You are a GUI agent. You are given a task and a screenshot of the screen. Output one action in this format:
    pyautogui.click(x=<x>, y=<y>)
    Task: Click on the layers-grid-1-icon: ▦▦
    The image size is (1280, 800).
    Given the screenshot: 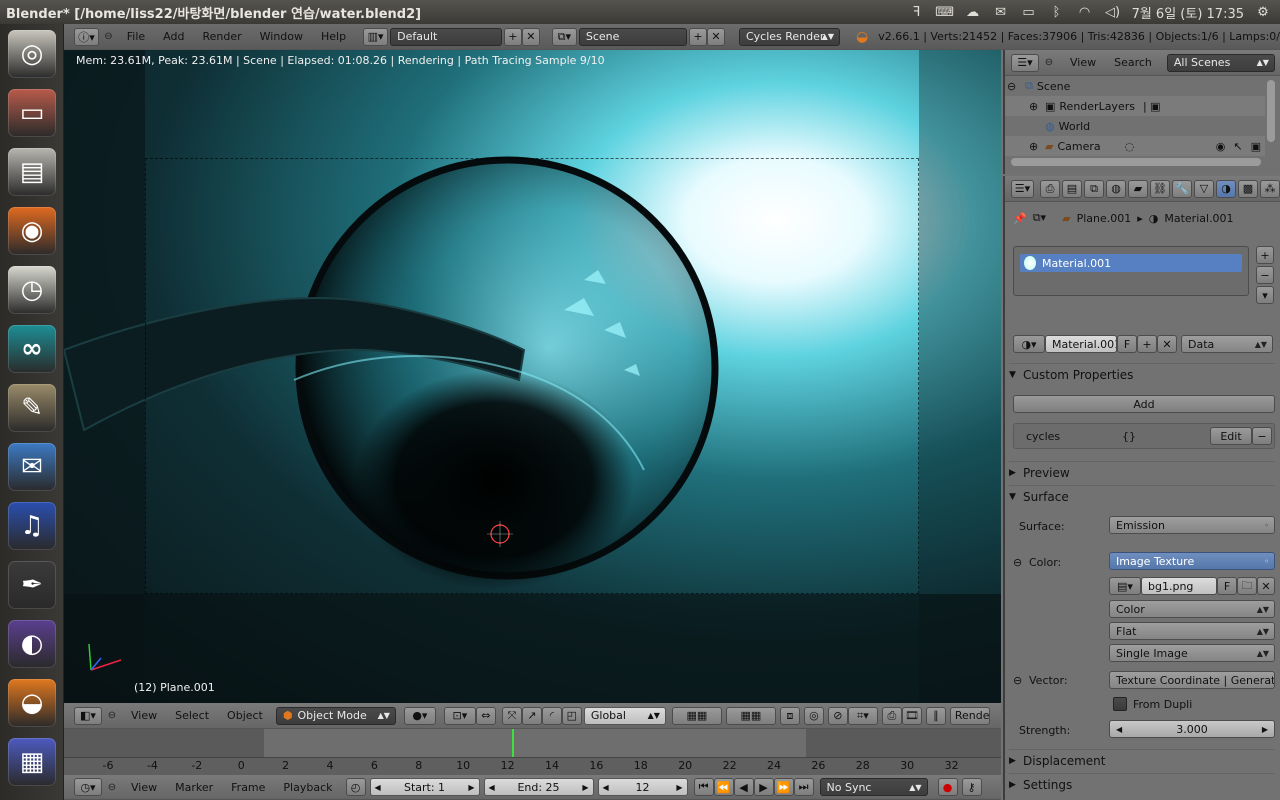 What is the action you would take?
    pyautogui.click(x=696, y=715)
    